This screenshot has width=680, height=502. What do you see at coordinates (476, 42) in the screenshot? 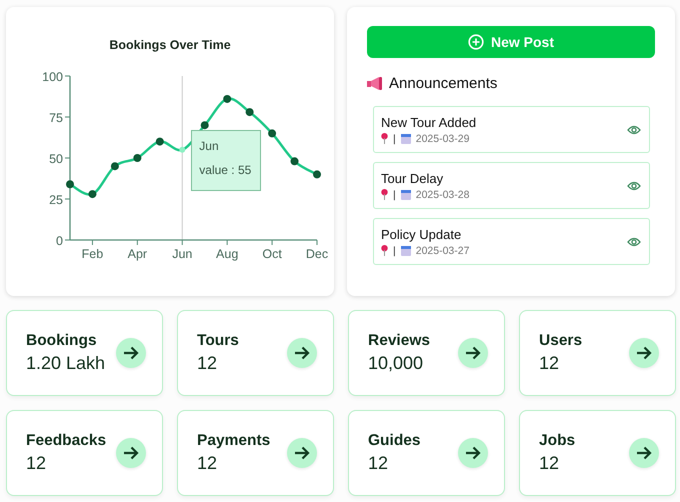
I see `plus-icon` at bounding box center [476, 42].